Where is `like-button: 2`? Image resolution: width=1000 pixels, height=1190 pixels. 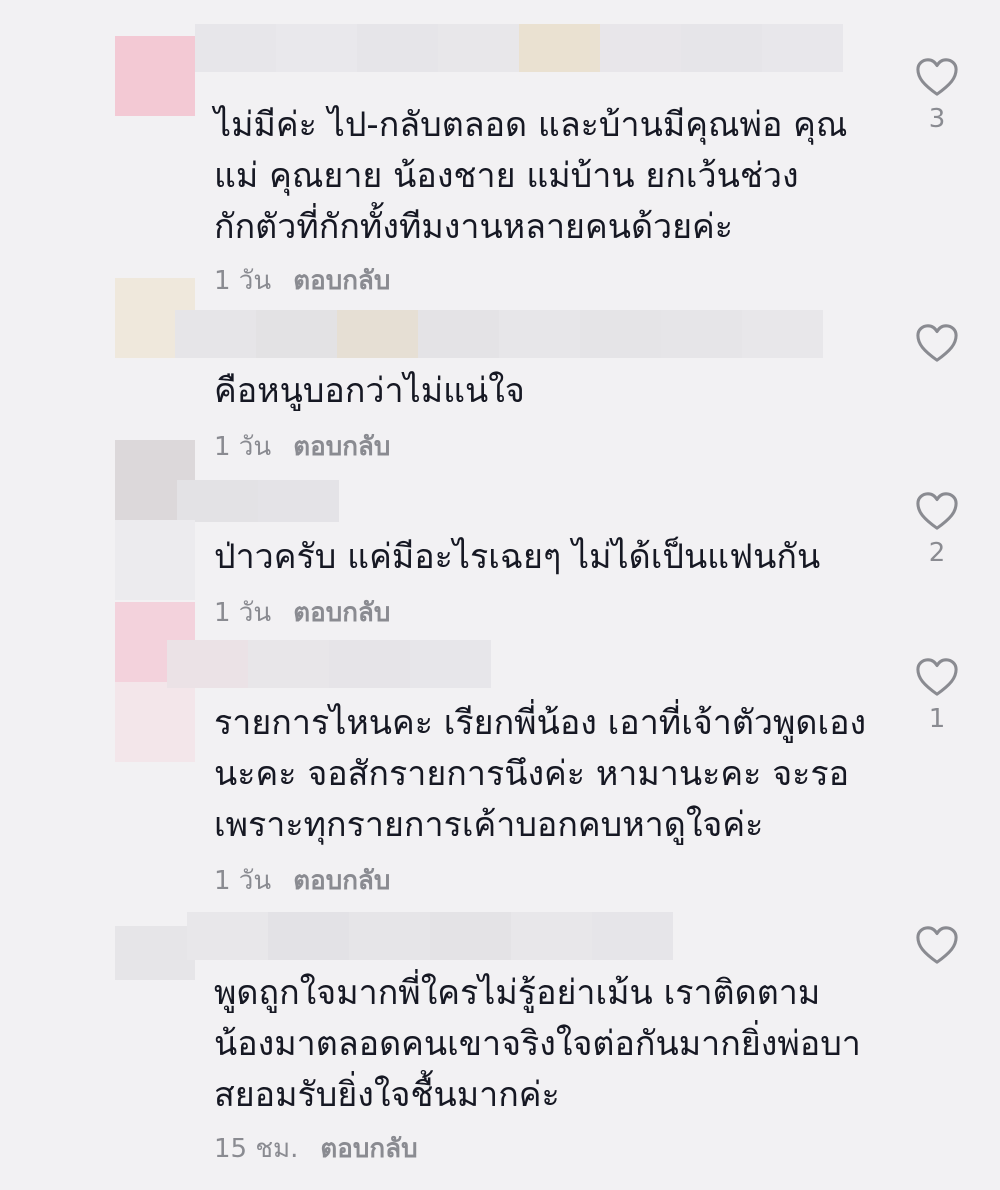
like-button: 2 is located at coordinates (937, 529).